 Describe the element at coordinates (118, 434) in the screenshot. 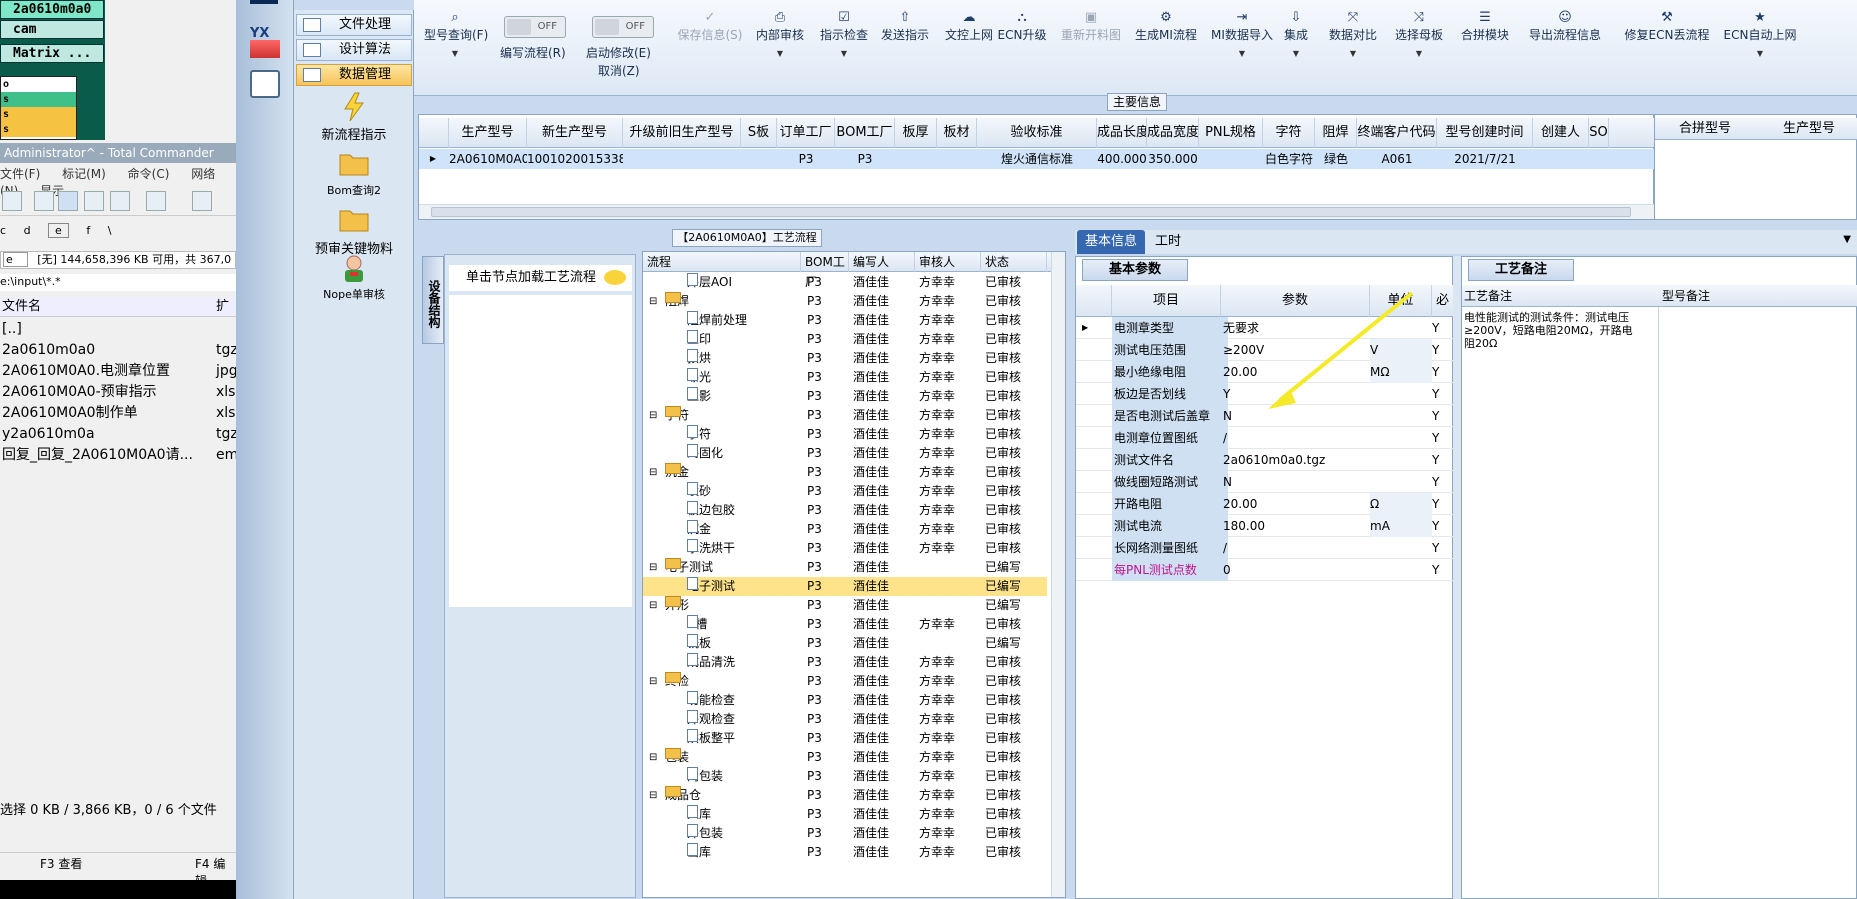

I see `list-item: y2a0610m0a tgz` at that location.